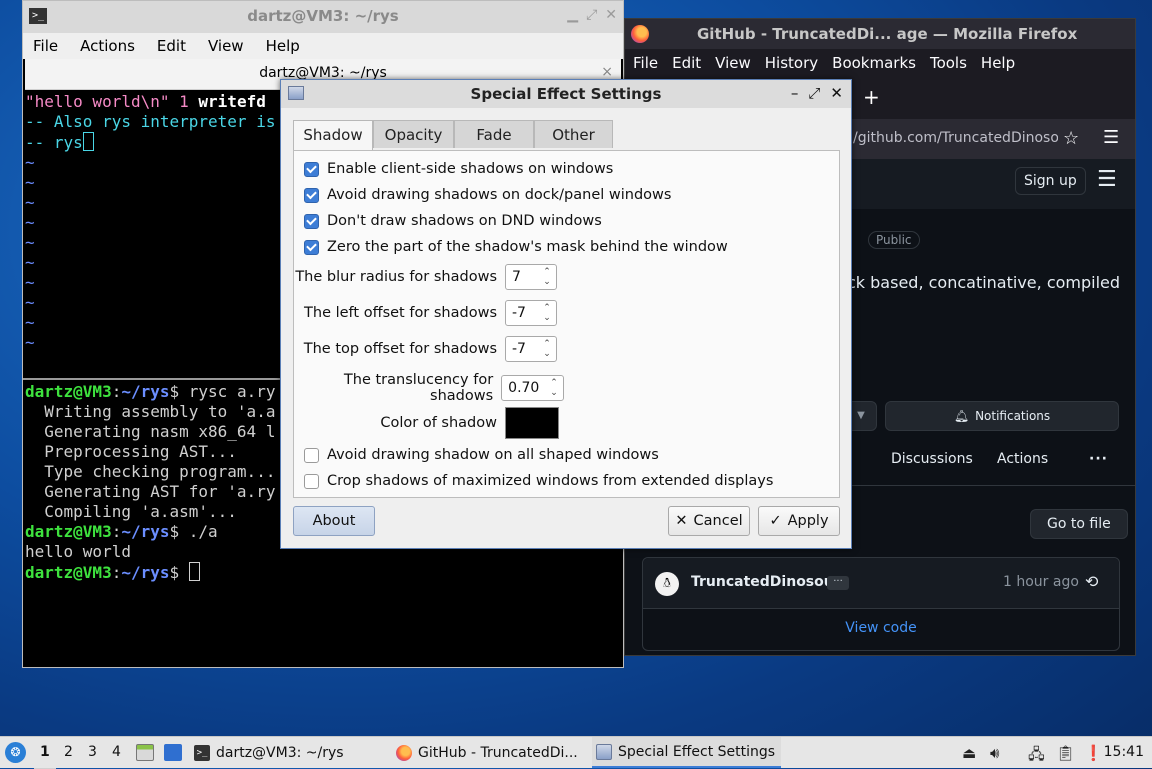 This screenshot has height=769, width=1152. I want to click on clipboard-icon: 📋︎, so click(1065, 753).